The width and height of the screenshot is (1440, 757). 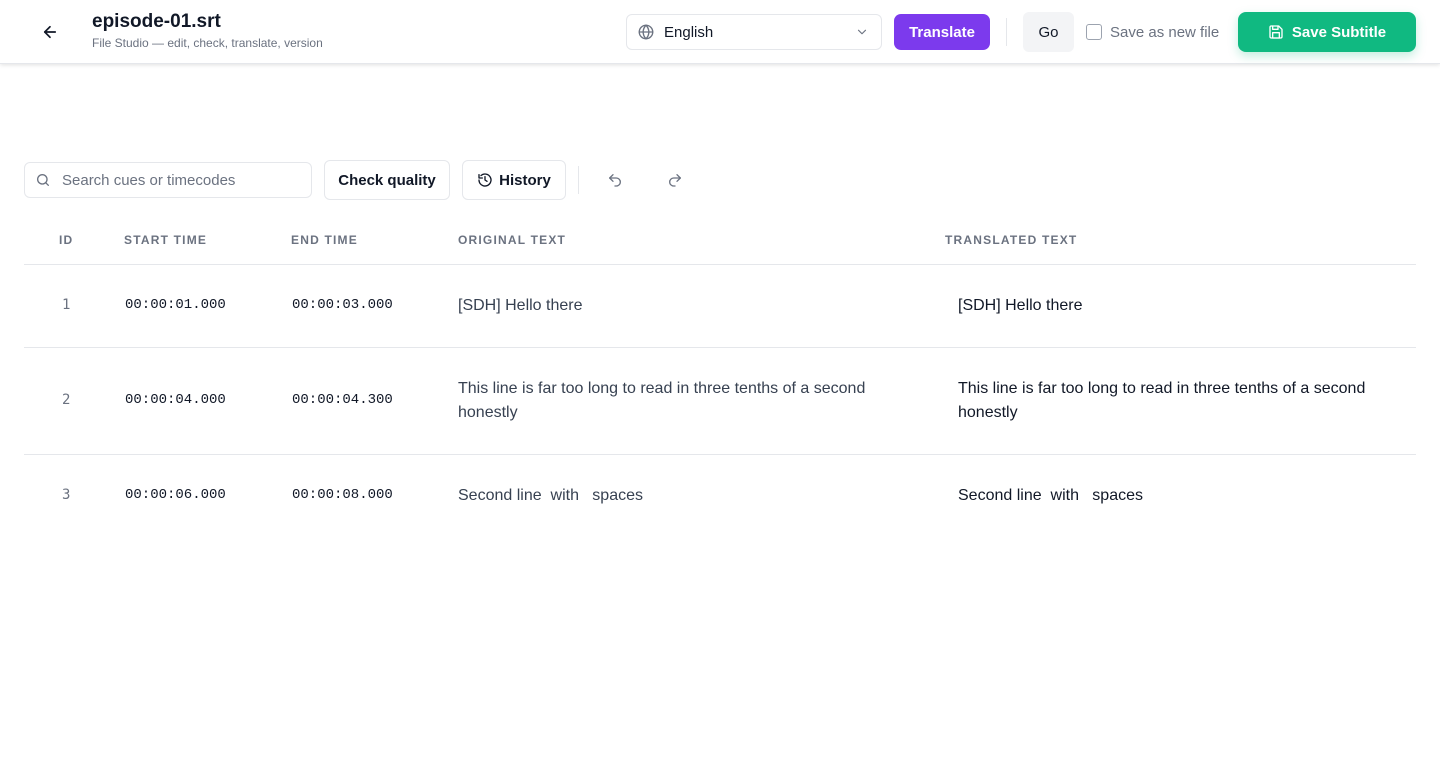 I want to click on language-value: English, so click(x=689, y=32).